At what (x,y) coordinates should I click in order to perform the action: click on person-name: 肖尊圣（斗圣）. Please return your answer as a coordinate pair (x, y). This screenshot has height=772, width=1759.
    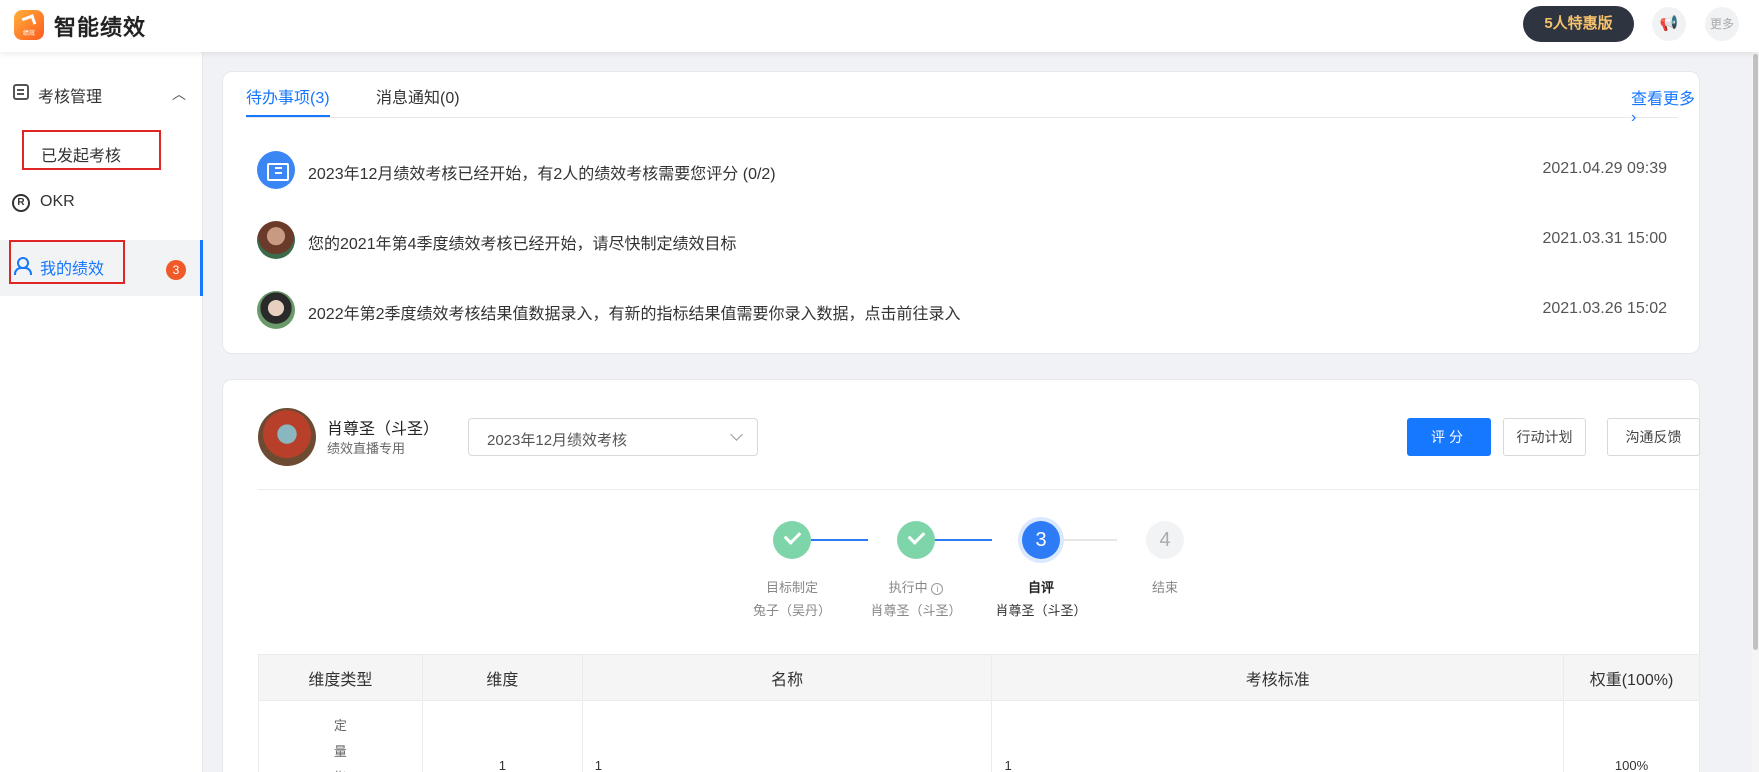
    Looking at the image, I should click on (383, 429).